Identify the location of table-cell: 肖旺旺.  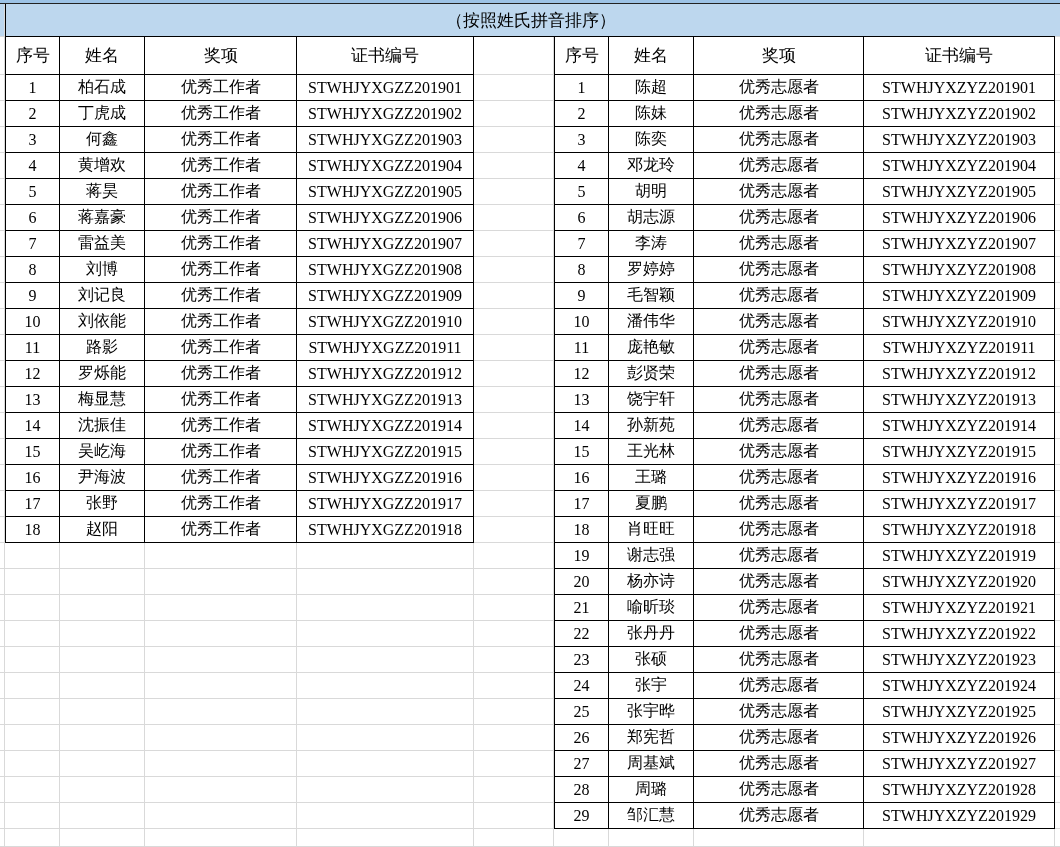
(651, 530).